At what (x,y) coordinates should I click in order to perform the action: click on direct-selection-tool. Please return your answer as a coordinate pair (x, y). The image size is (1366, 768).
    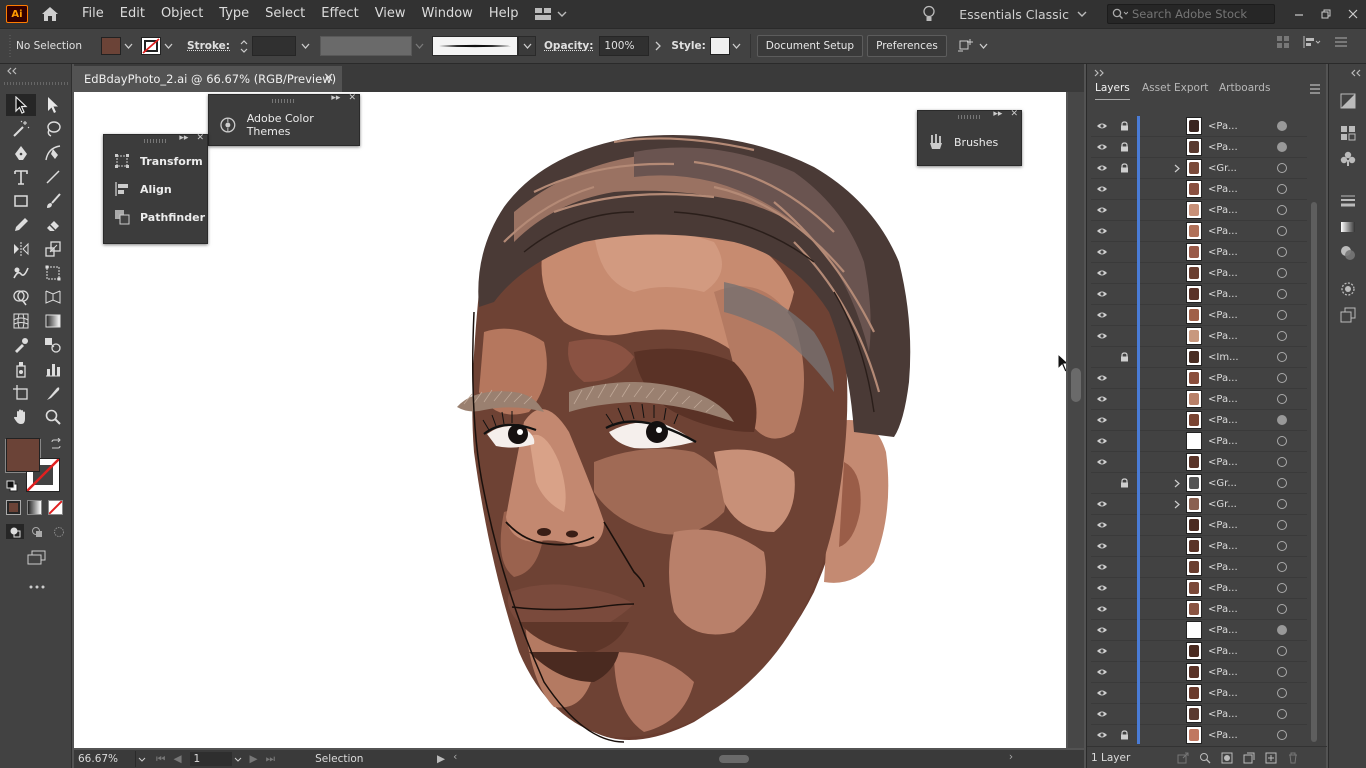
    Looking at the image, I should click on (53, 105).